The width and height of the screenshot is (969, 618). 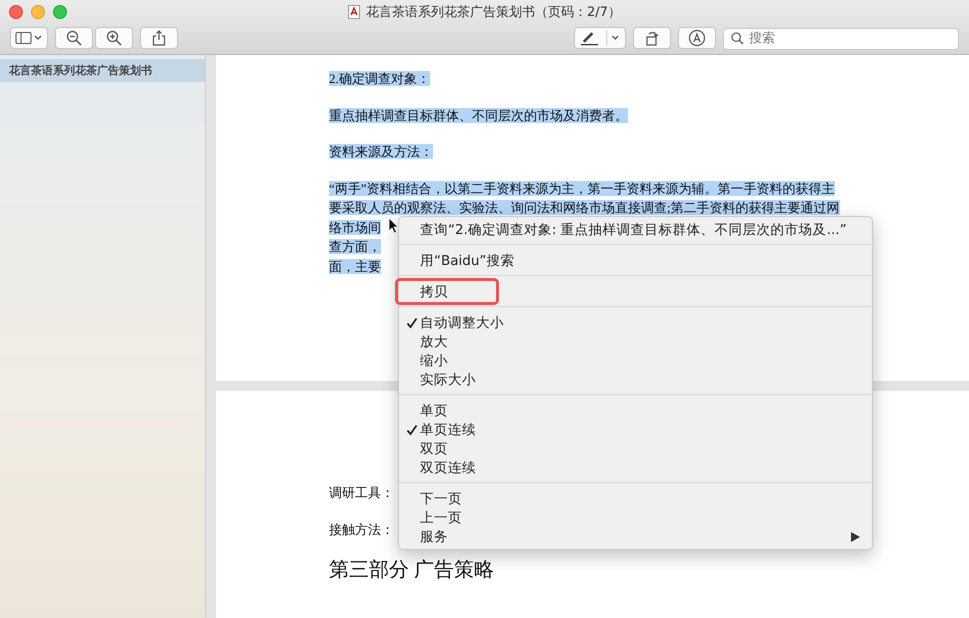 What do you see at coordinates (584, 207) in the screenshot?
I see `document-text: 要采取人员的观察法、实验法、询问法和网络市场直接调查;第二手资料的获得主要通过网` at bounding box center [584, 207].